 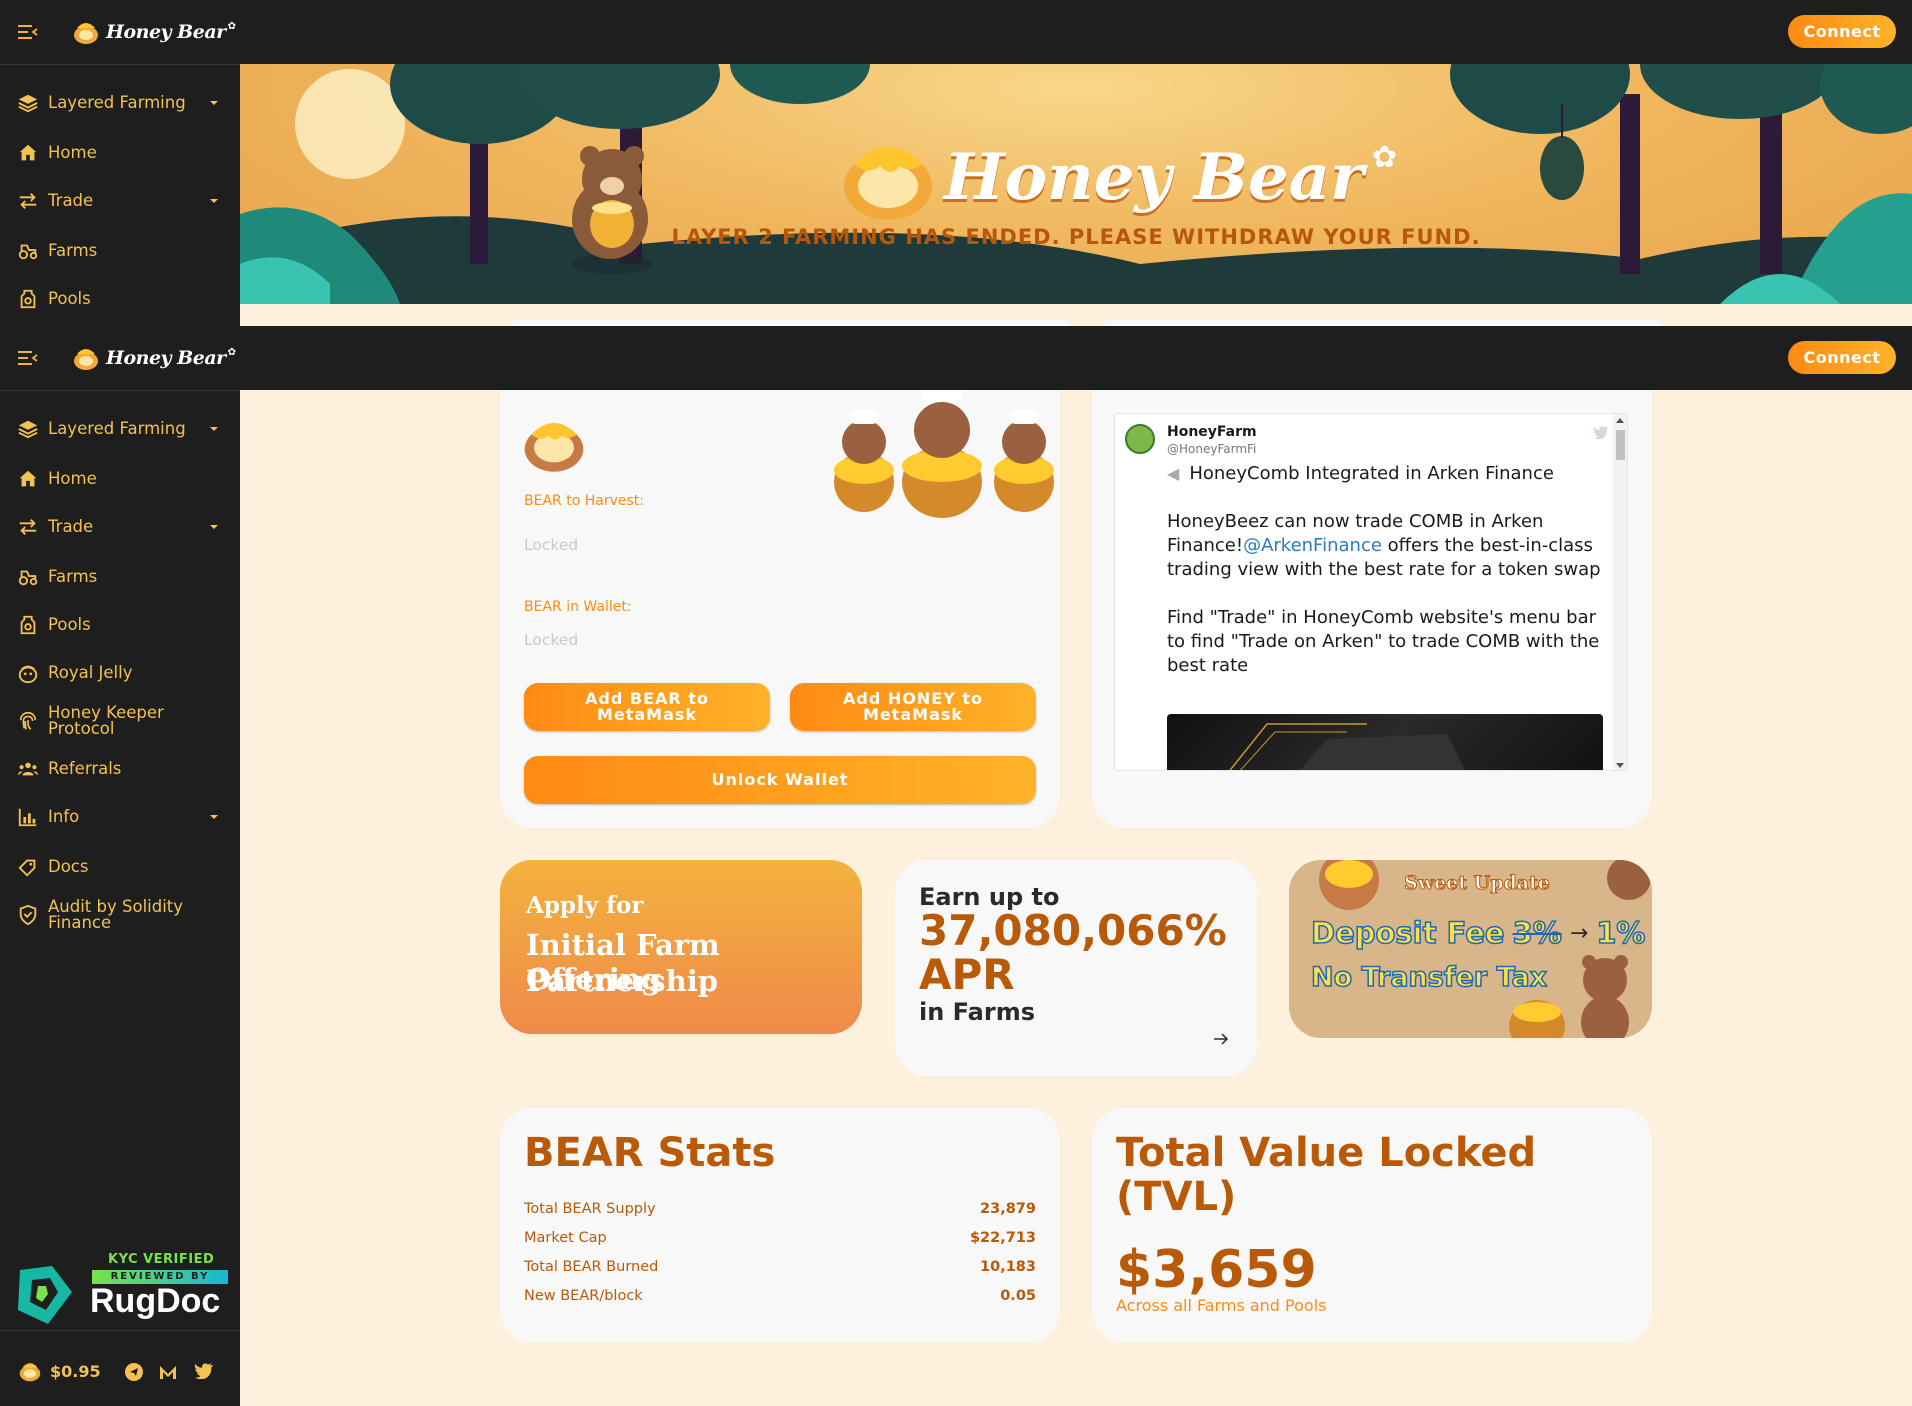 What do you see at coordinates (75, 1371) in the screenshot?
I see `price-value: $0.95` at bounding box center [75, 1371].